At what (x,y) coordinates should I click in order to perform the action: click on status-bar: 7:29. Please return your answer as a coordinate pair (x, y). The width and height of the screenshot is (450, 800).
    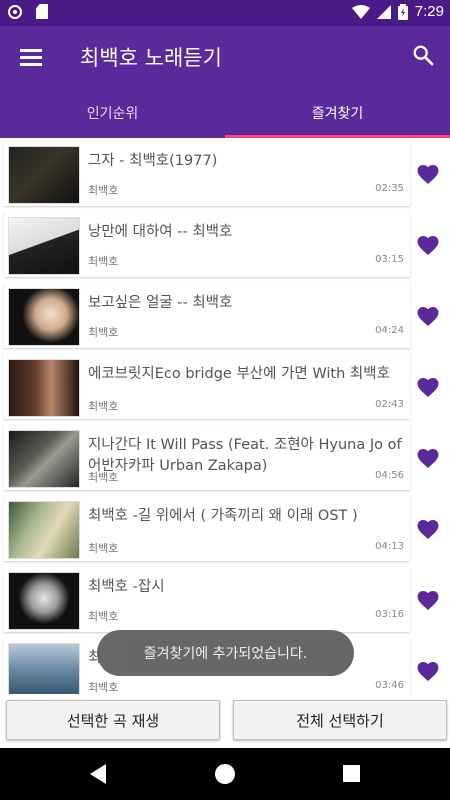
    Looking at the image, I should click on (225, 13).